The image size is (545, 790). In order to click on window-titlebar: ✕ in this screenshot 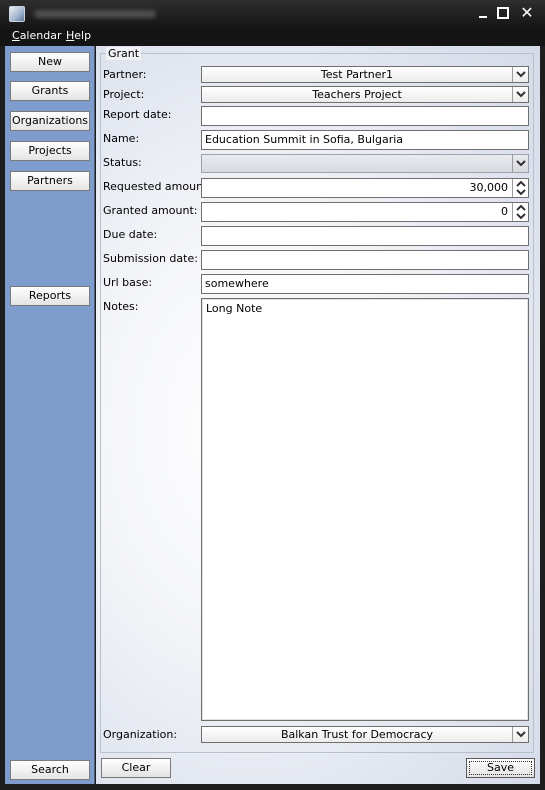, I will do `click(272, 14)`.